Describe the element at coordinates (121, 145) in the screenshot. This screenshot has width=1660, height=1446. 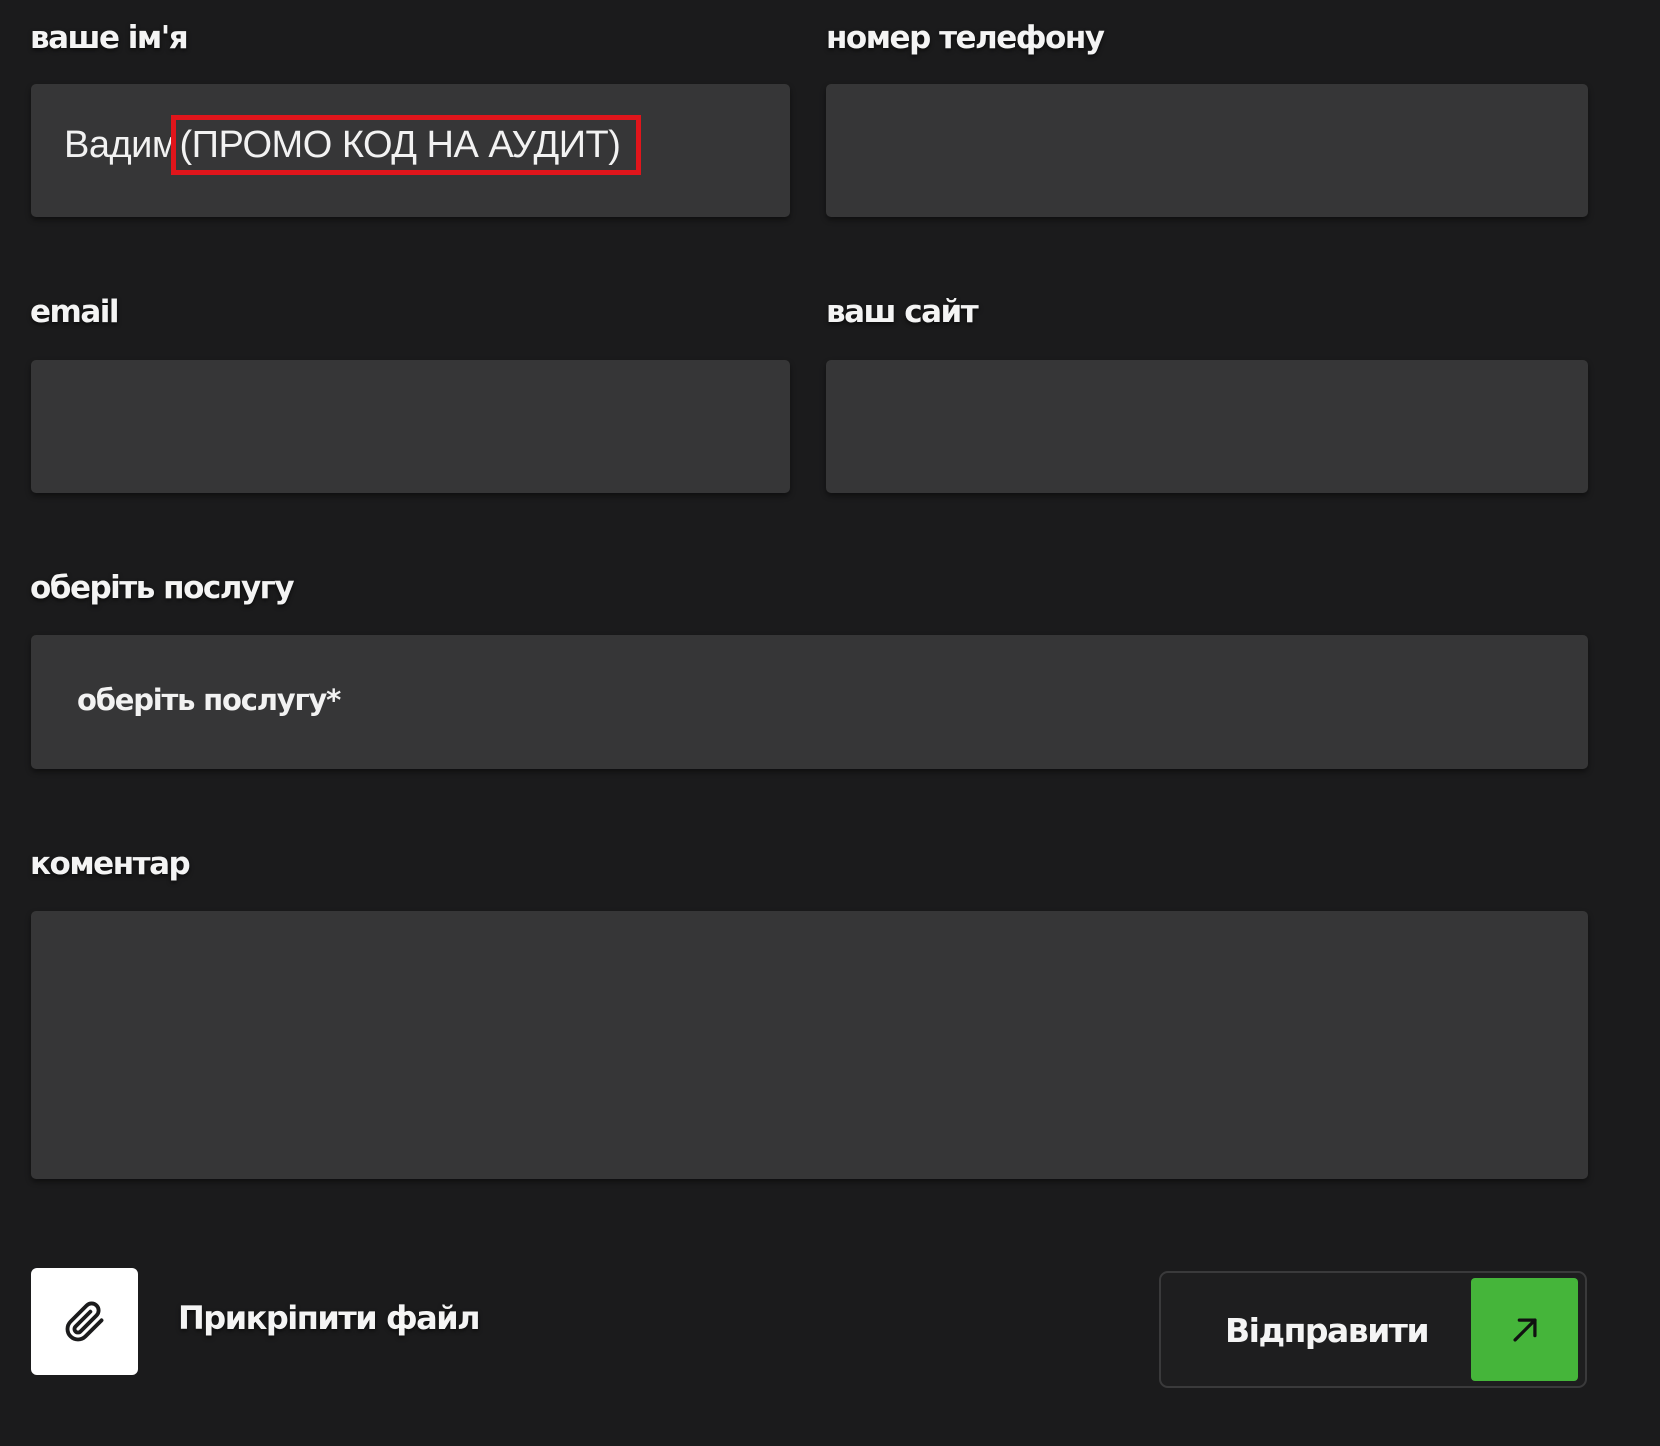
I see `name-value-text: Вадим` at that location.